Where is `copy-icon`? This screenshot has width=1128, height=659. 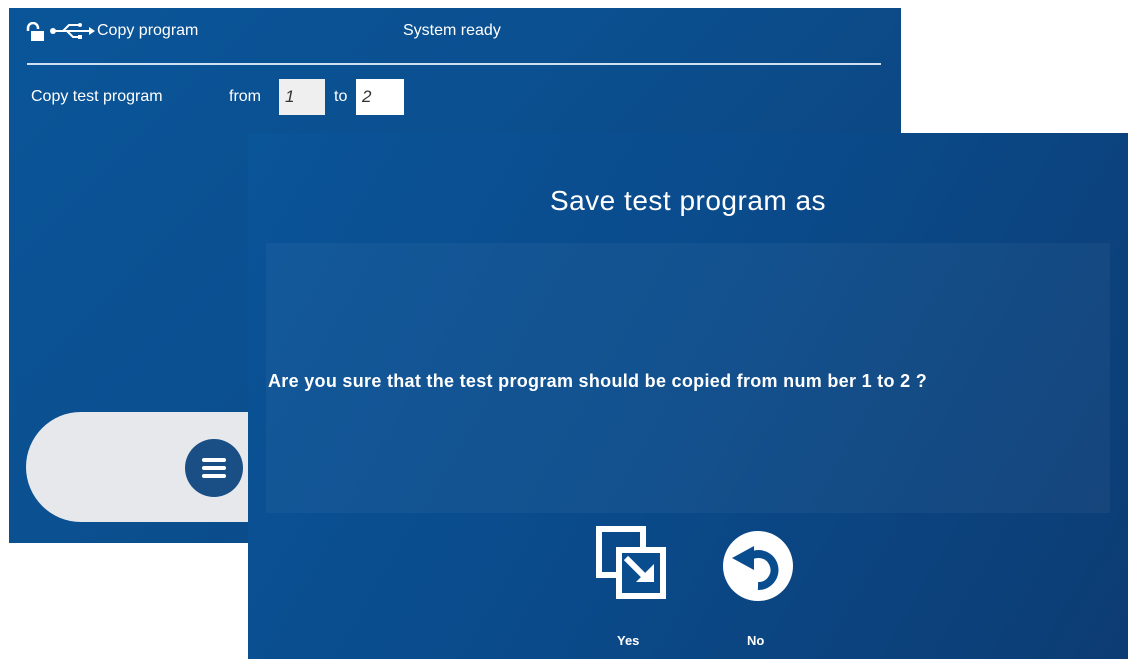
copy-icon is located at coordinates (631, 563).